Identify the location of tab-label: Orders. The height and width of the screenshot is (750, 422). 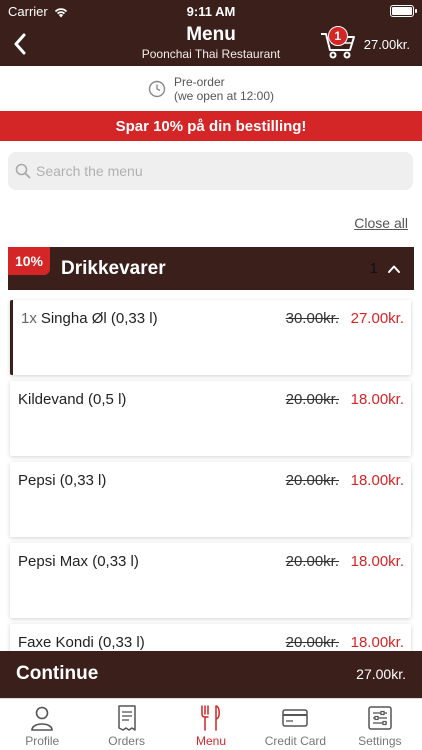
(126, 741).